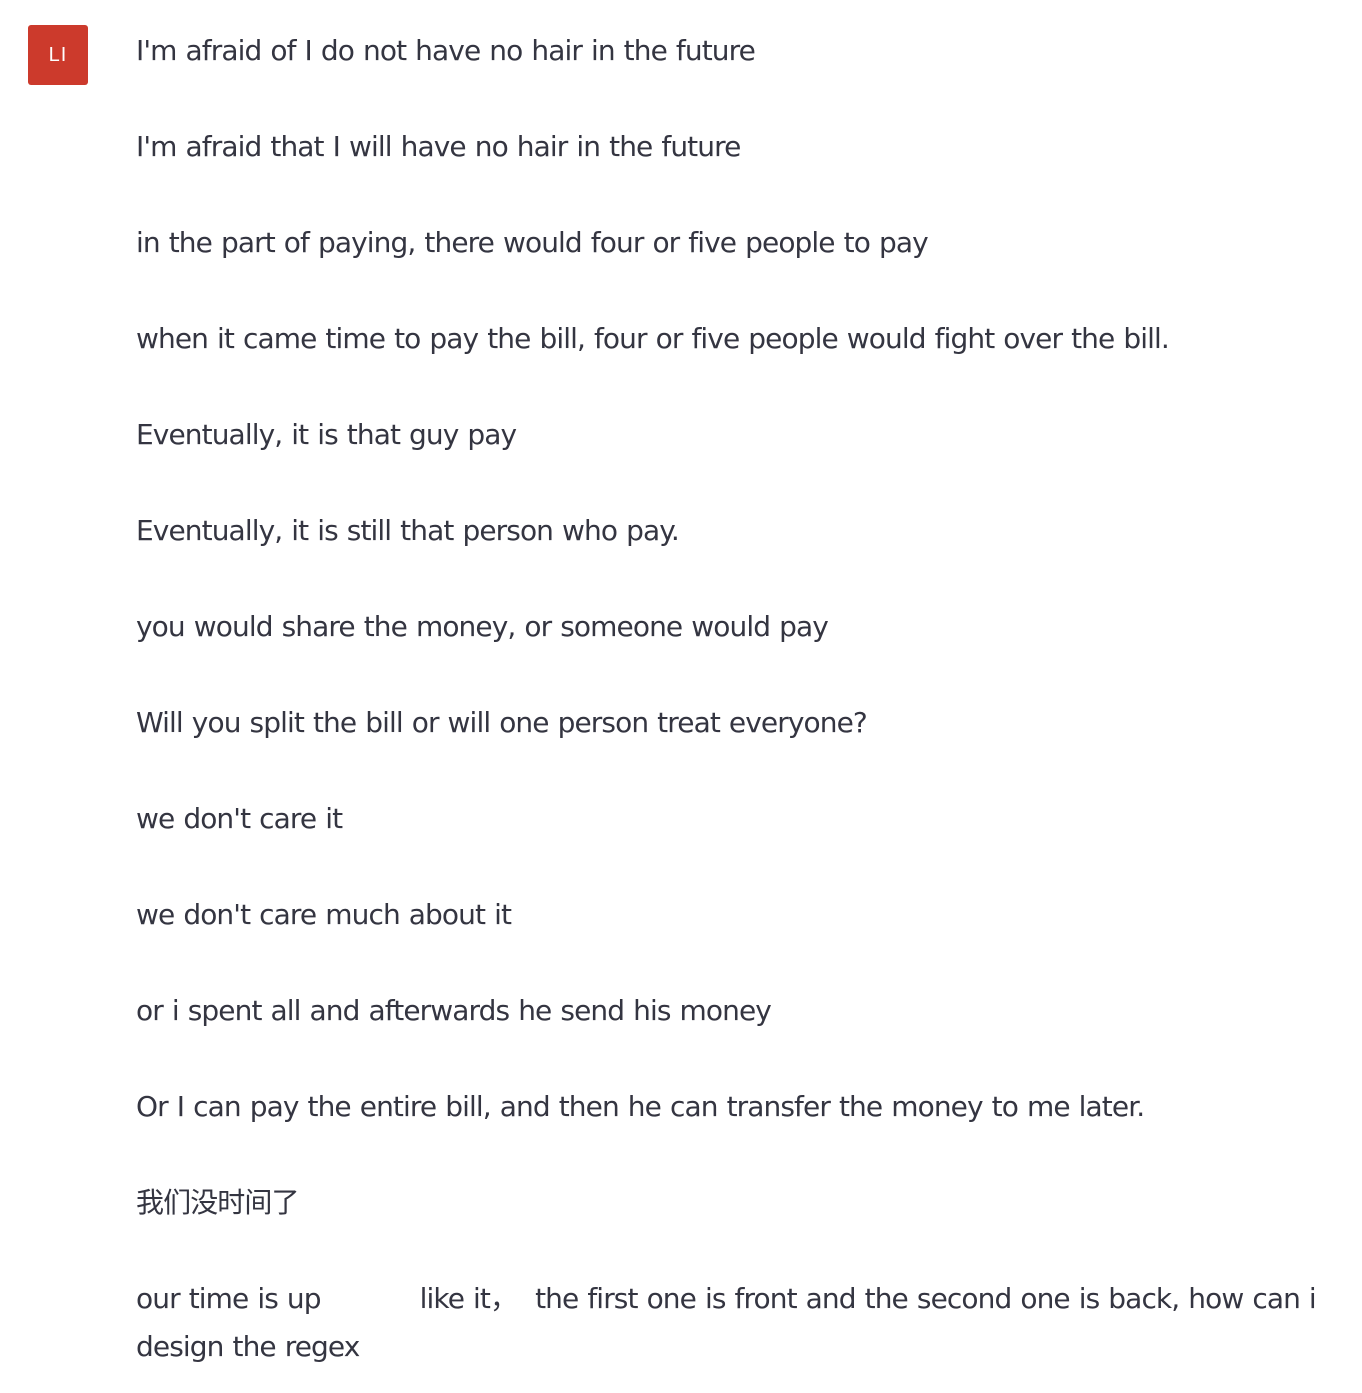 Image resolution: width=1362 pixels, height=1393 pixels. What do you see at coordinates (239, 818) in the screenshot?
I see `message-line: we don't care it` at bounding box center [239, 818].